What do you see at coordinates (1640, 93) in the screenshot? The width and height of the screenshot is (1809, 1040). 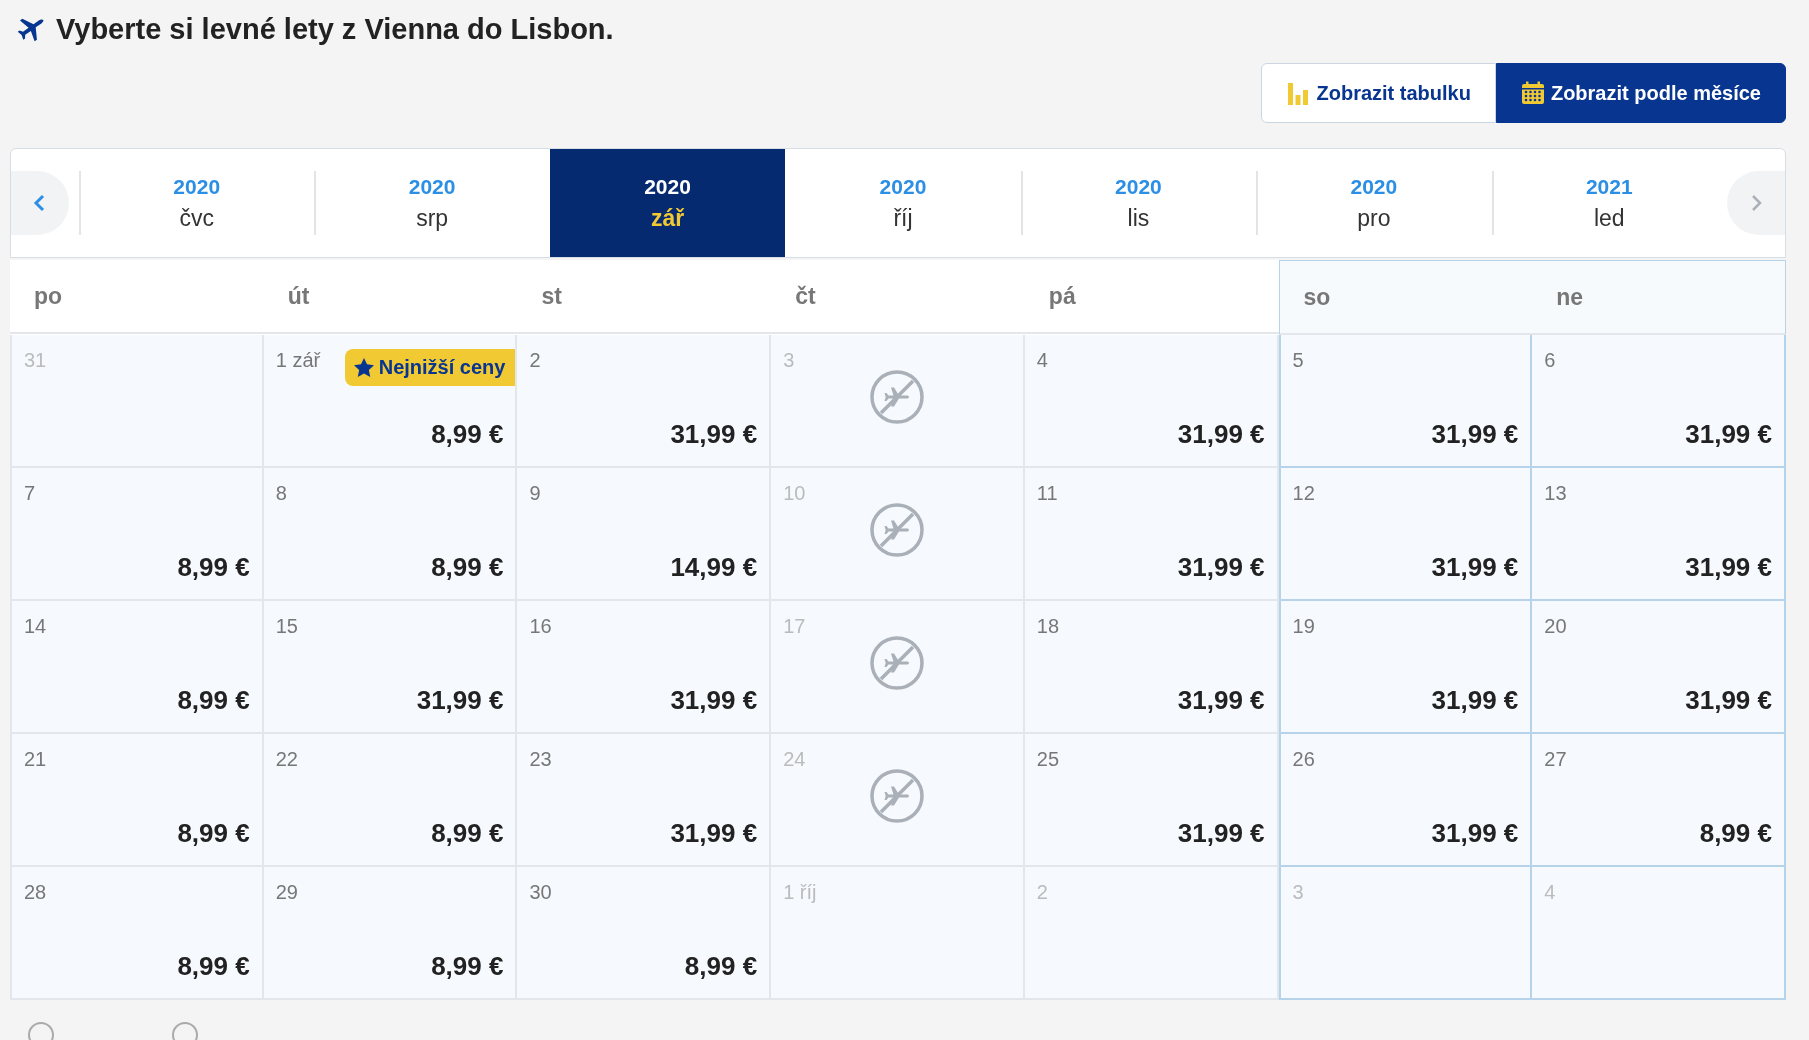 I see `view-toggle-button: Zobrazit podle měsíce` at bounding box center [1640, 93].